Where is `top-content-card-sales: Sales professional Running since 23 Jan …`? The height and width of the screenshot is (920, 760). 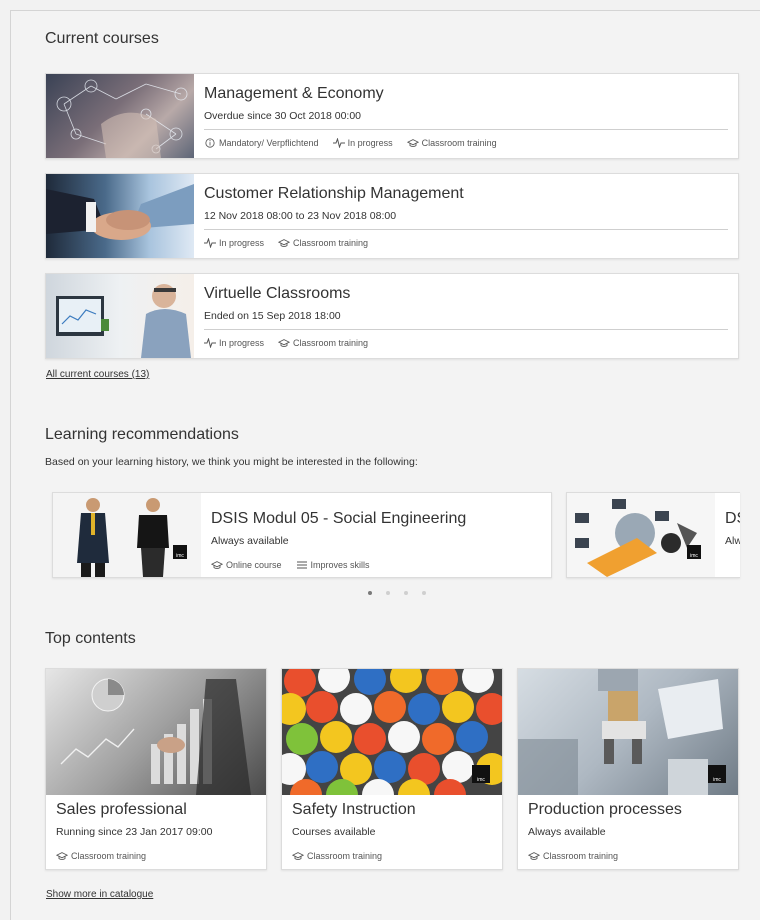 top-content-card-sales: Sales professional Running since 23 Jan … is located at coordinates (156, 769).